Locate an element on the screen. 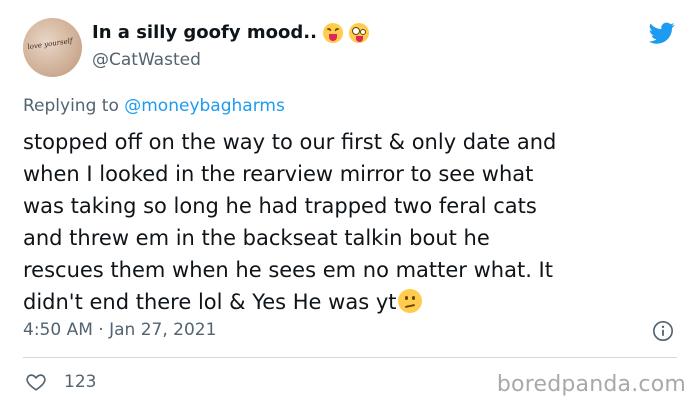 This screenshot has height=410, width=700. zany-face-emoji-icon is located at coordinates (358, 32).